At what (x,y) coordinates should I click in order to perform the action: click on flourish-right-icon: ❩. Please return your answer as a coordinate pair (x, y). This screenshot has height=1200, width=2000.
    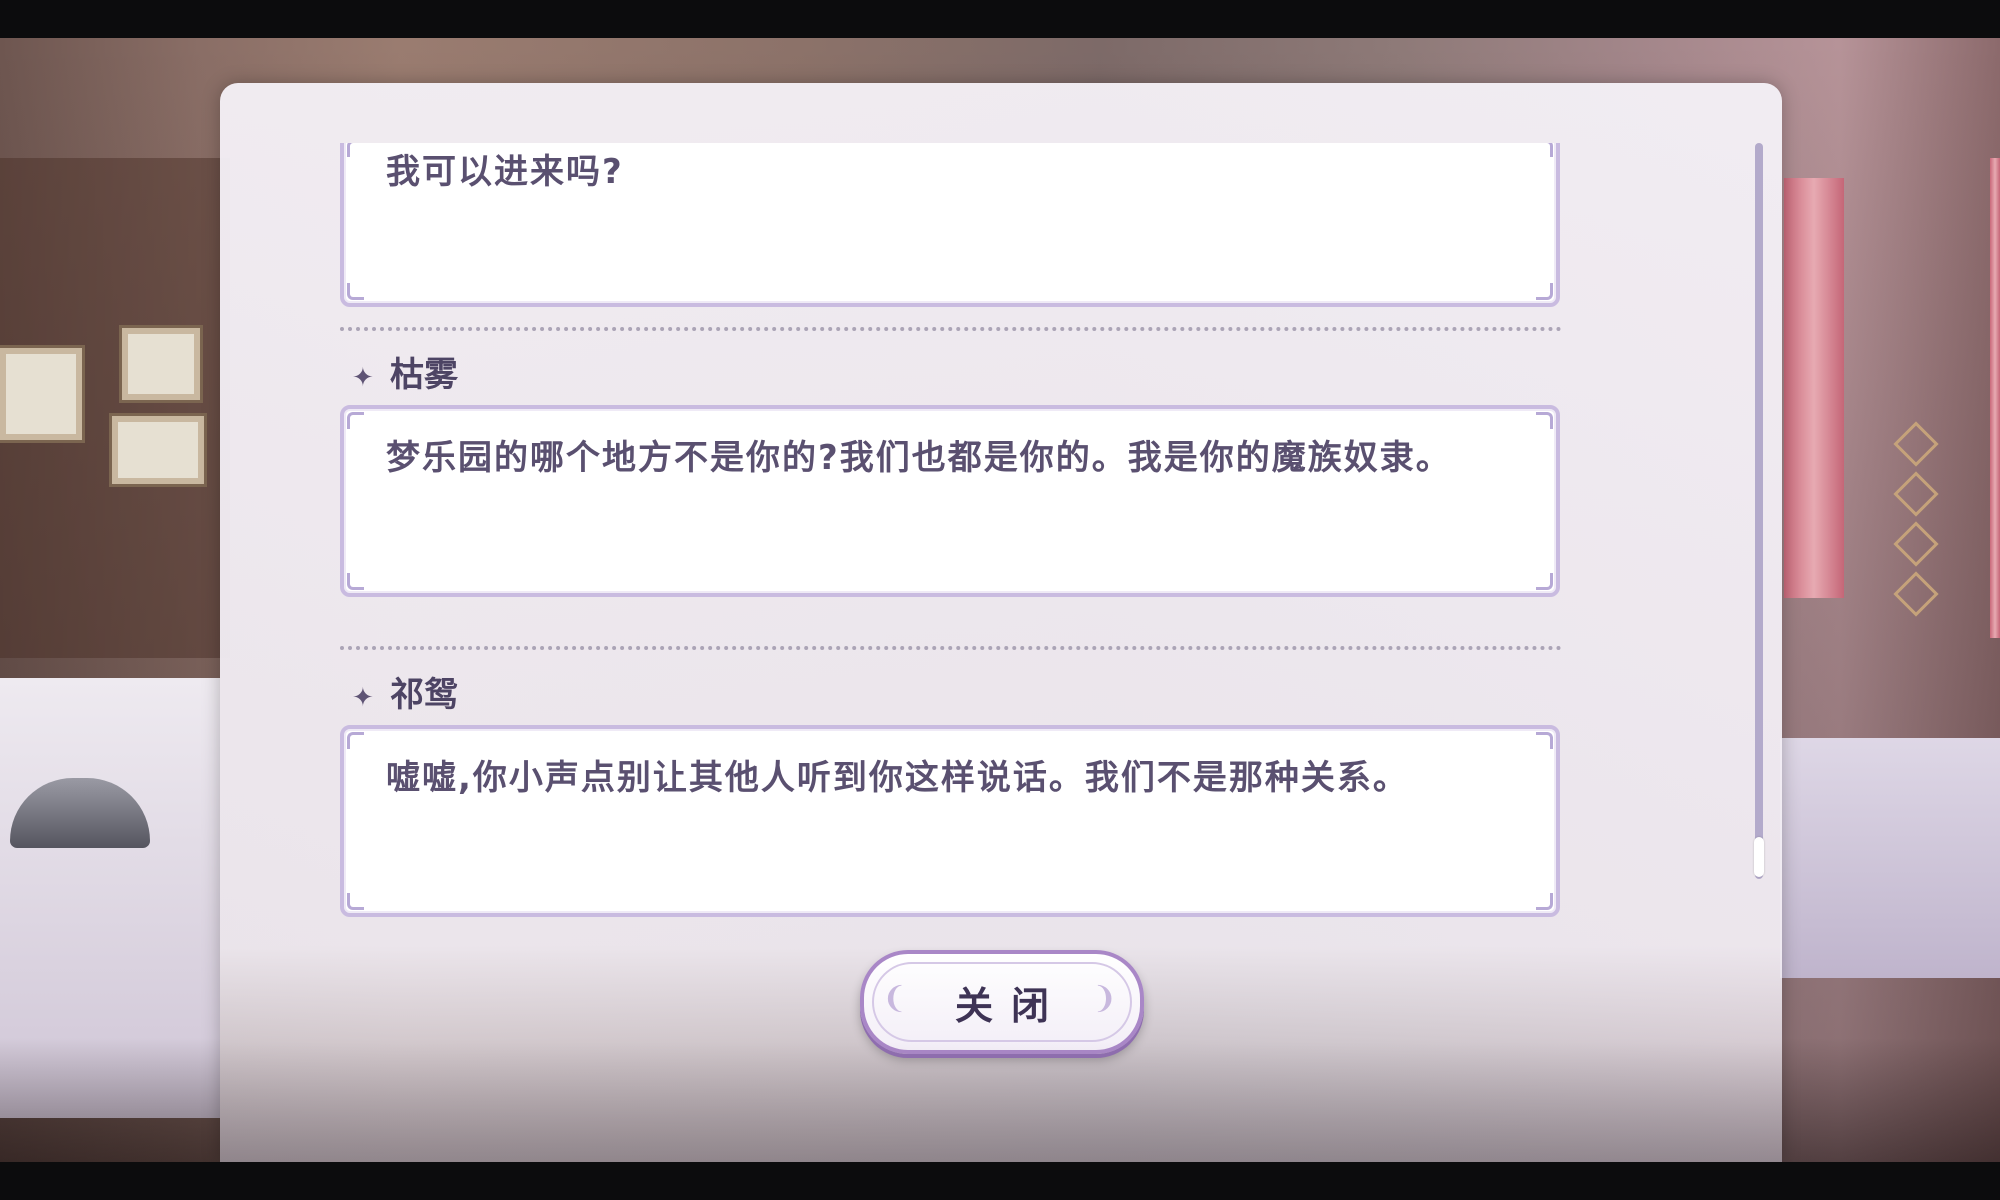
    Looking at the image, I should click on (1105, 998).